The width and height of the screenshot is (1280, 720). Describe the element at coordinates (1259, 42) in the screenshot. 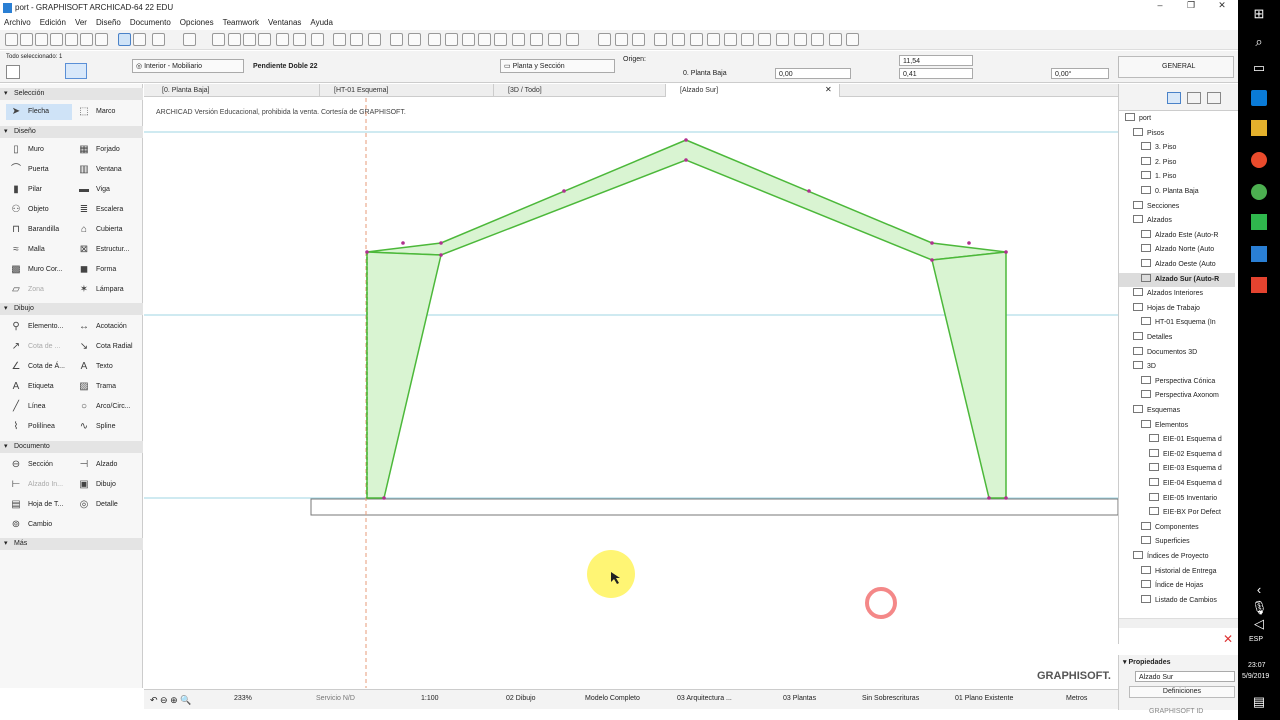

I see `search-icon: ⌕` at that location.